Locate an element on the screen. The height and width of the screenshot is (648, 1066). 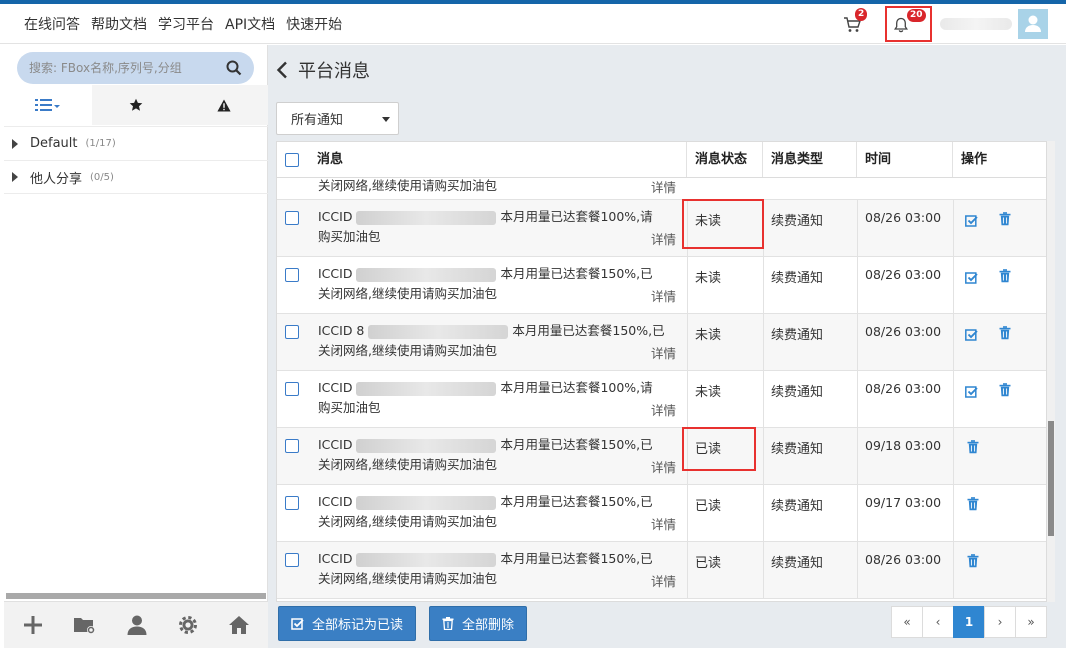
first-page-button: « is located at coordinates (907, 622).